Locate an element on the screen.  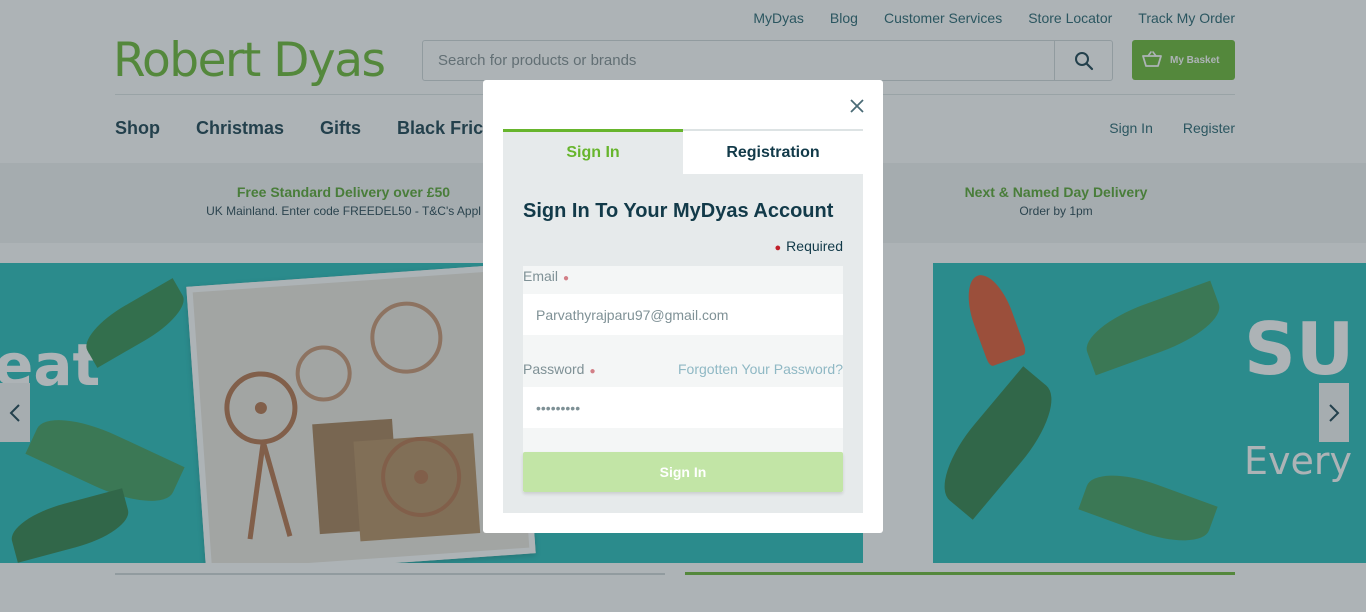
email-label-text: Email is located at coordinates (541, 276).